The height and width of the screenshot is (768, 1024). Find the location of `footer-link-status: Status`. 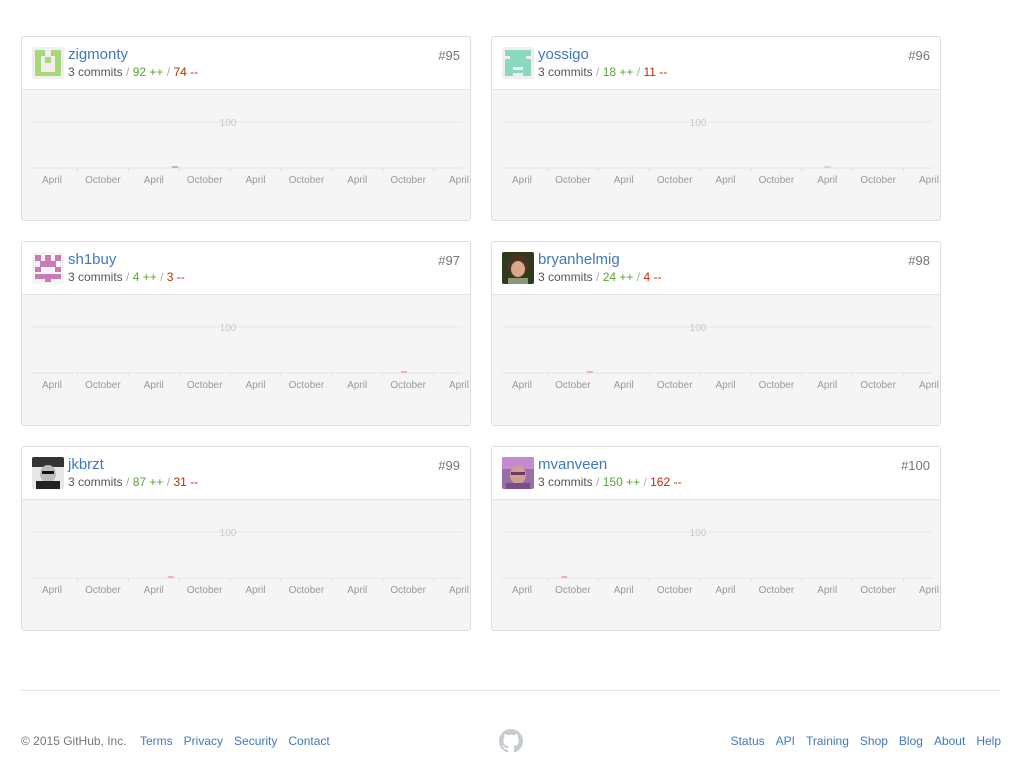

footer-link-status: Status is located at coordinates (748, 741).